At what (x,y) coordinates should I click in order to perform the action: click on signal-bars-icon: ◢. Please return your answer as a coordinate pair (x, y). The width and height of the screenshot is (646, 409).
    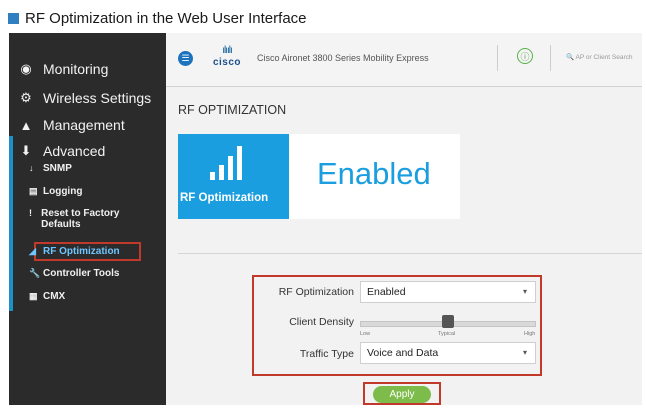
    Looking at the image, I should click on (32, 251).